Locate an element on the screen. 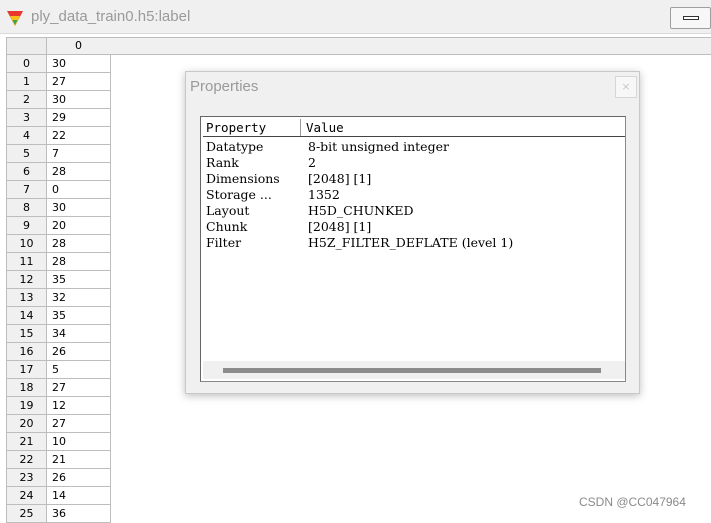  row-index: 7 is located at coordinates (26, 189).